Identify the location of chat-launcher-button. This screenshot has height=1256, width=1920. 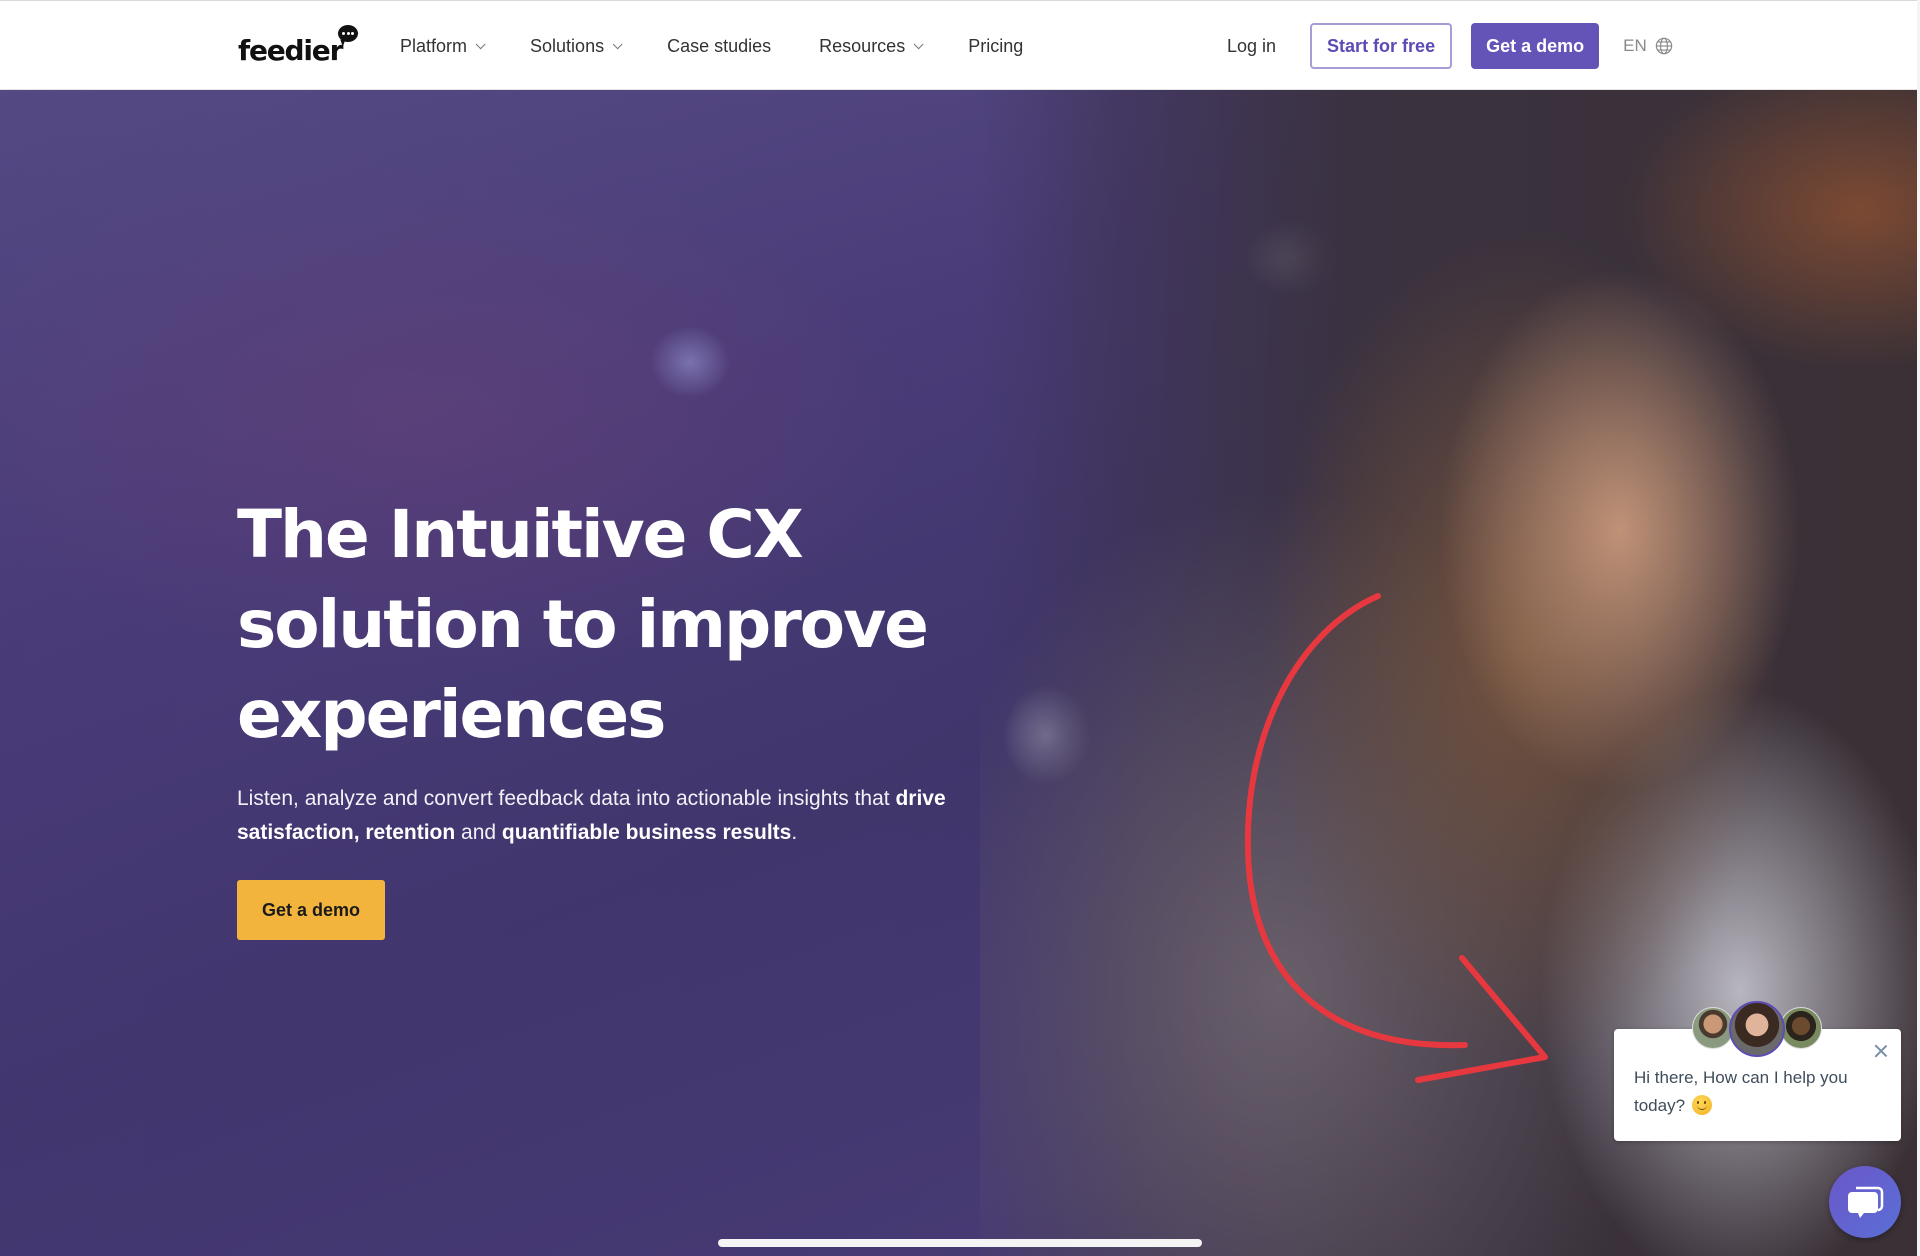
(1865, 1202).